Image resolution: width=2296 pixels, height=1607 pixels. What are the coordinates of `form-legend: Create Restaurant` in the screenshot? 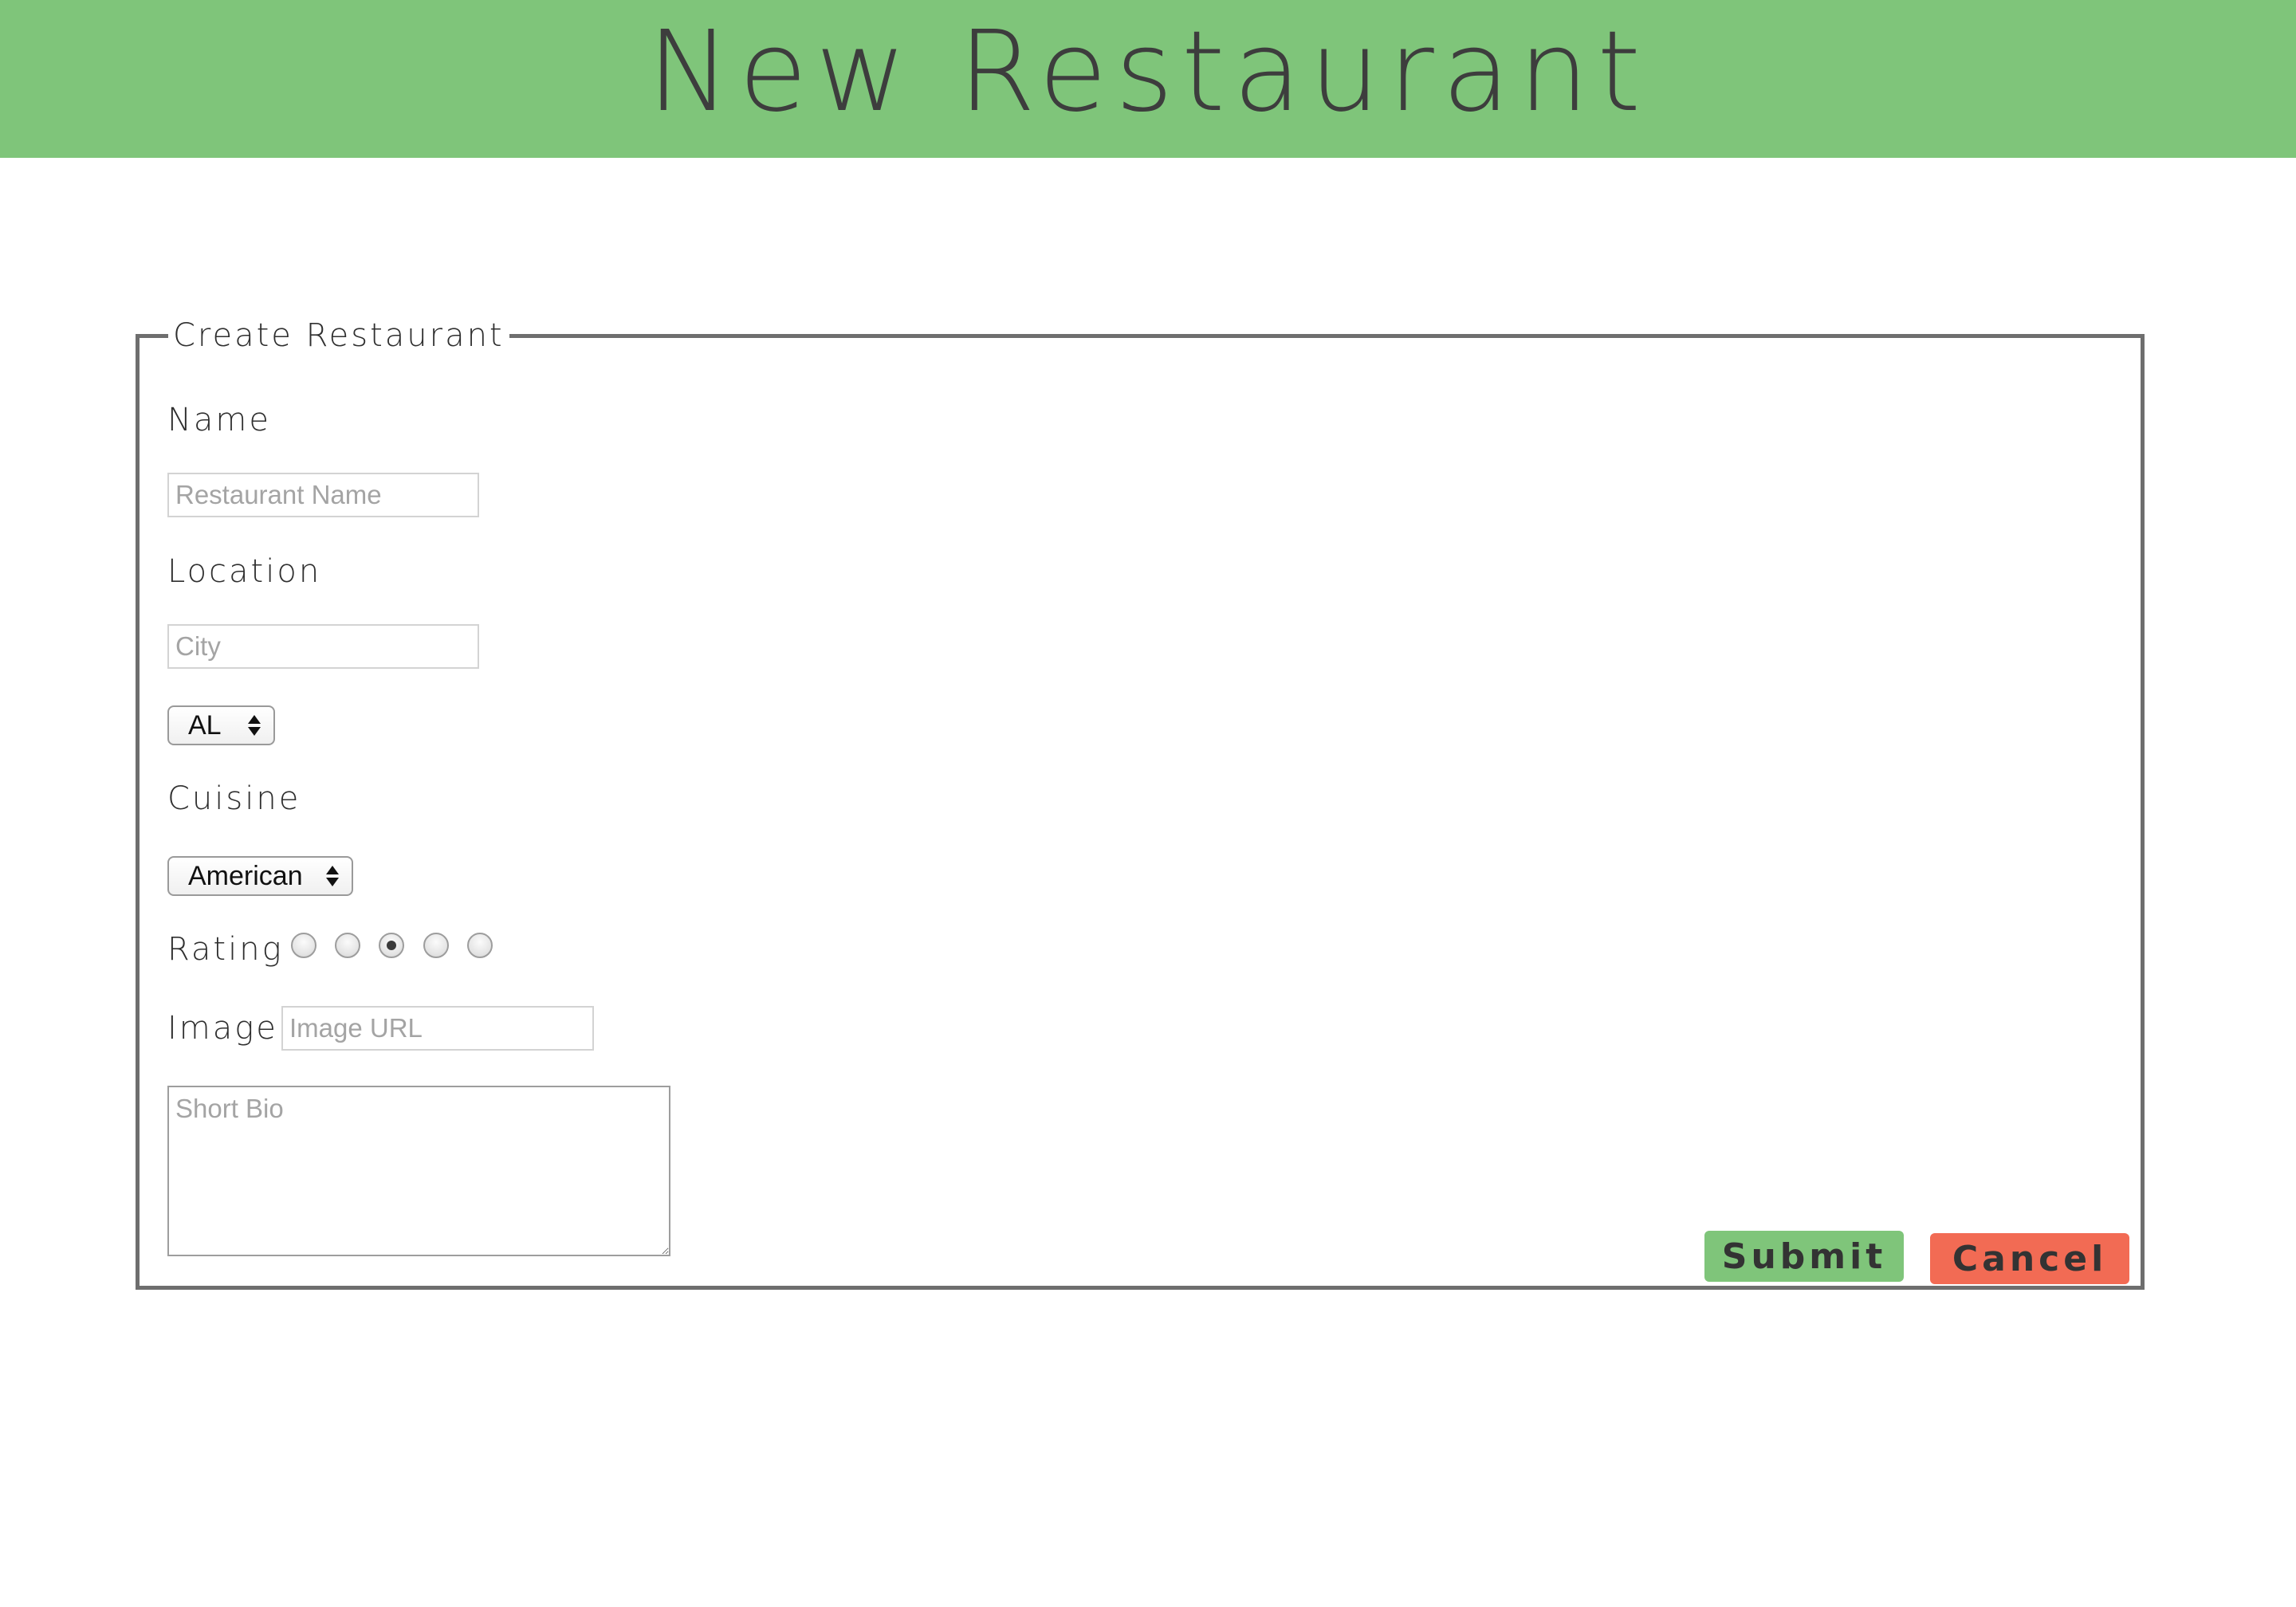 It's located at (339, 335).